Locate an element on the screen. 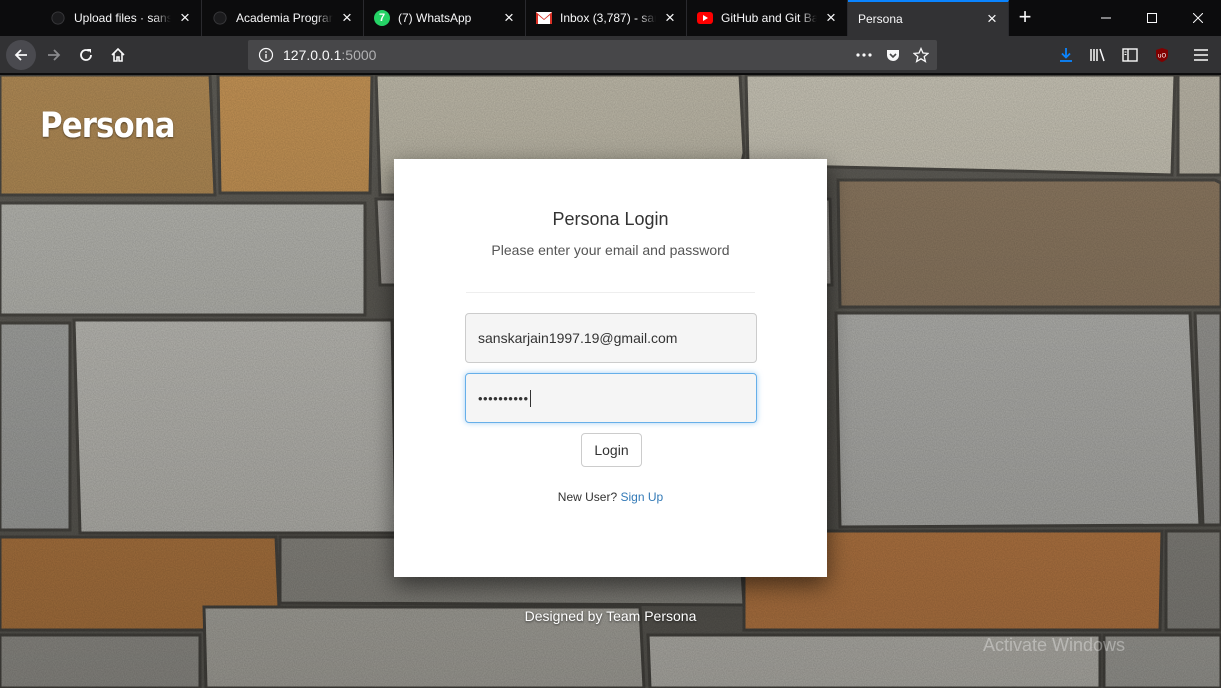 The height and width of the screenshot is (688, 1221). tab-whatsapp: 7 (7) WhatsApp × is located at coordinates (445, 18).